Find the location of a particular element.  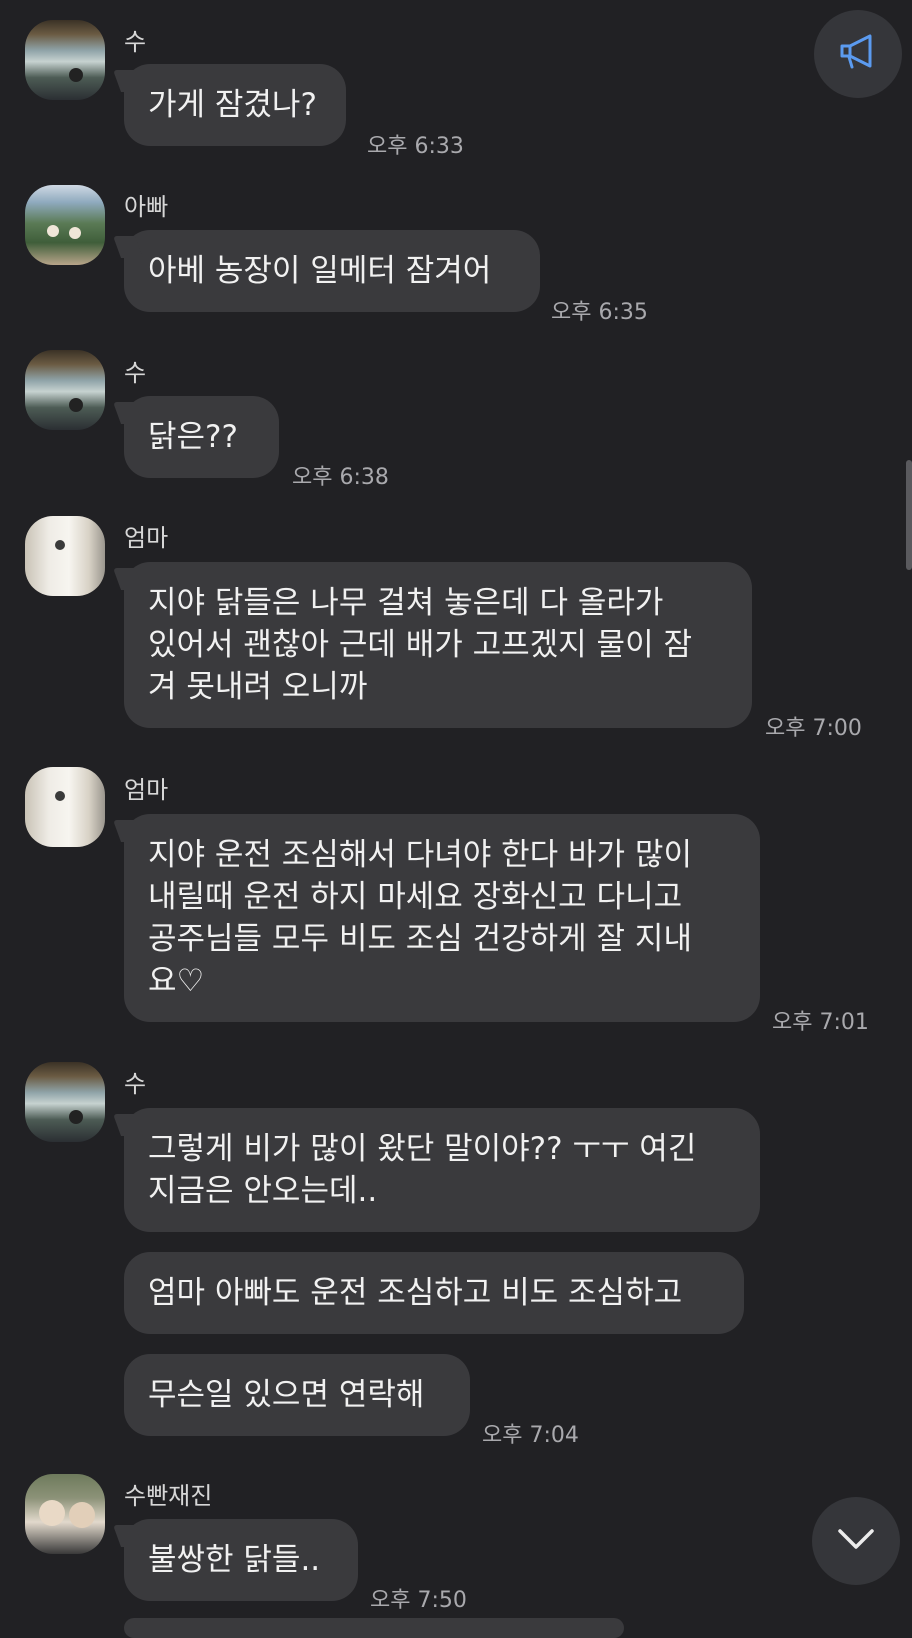

message-bubble: 엄마 아빠도 운전 조심하고 비도 조심하고 is located at coordinates (434, 1293).